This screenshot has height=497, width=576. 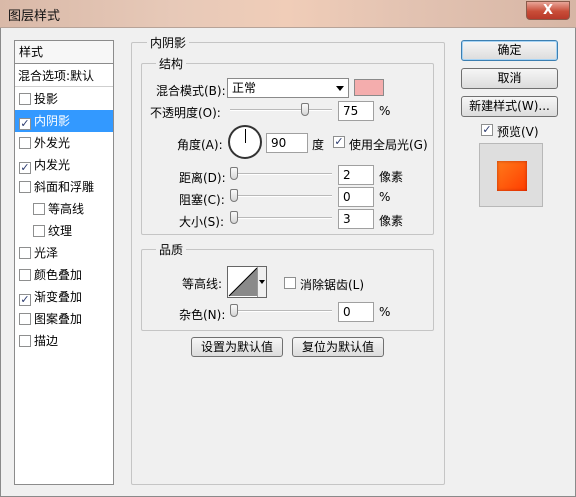 I want to click on angle-needle, so click(x=245, y=136).